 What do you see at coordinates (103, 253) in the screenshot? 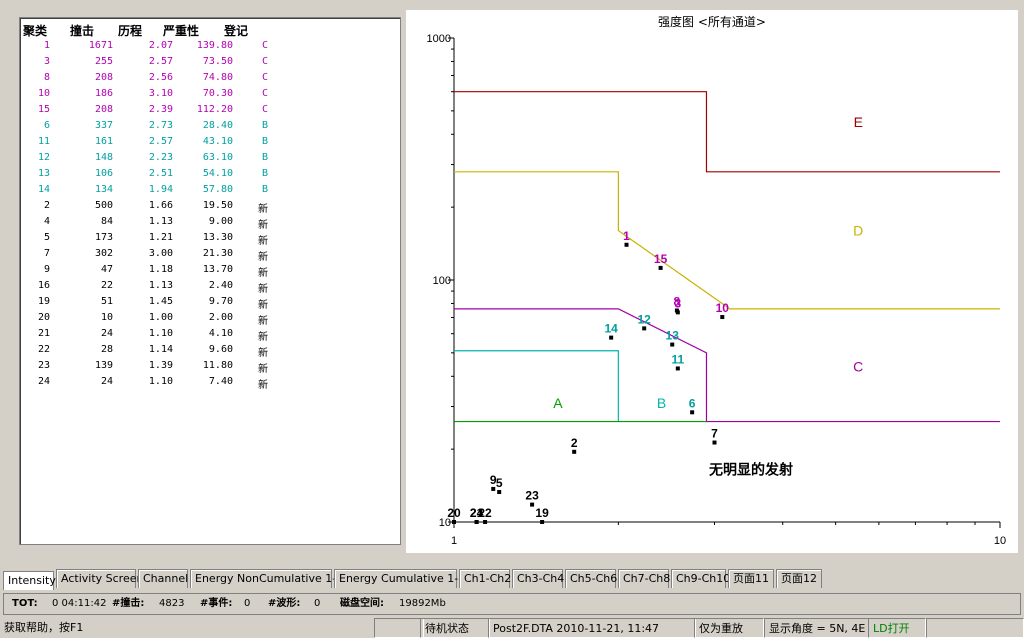
I see `cell-hits: 302` at bounding box center [103, 253].